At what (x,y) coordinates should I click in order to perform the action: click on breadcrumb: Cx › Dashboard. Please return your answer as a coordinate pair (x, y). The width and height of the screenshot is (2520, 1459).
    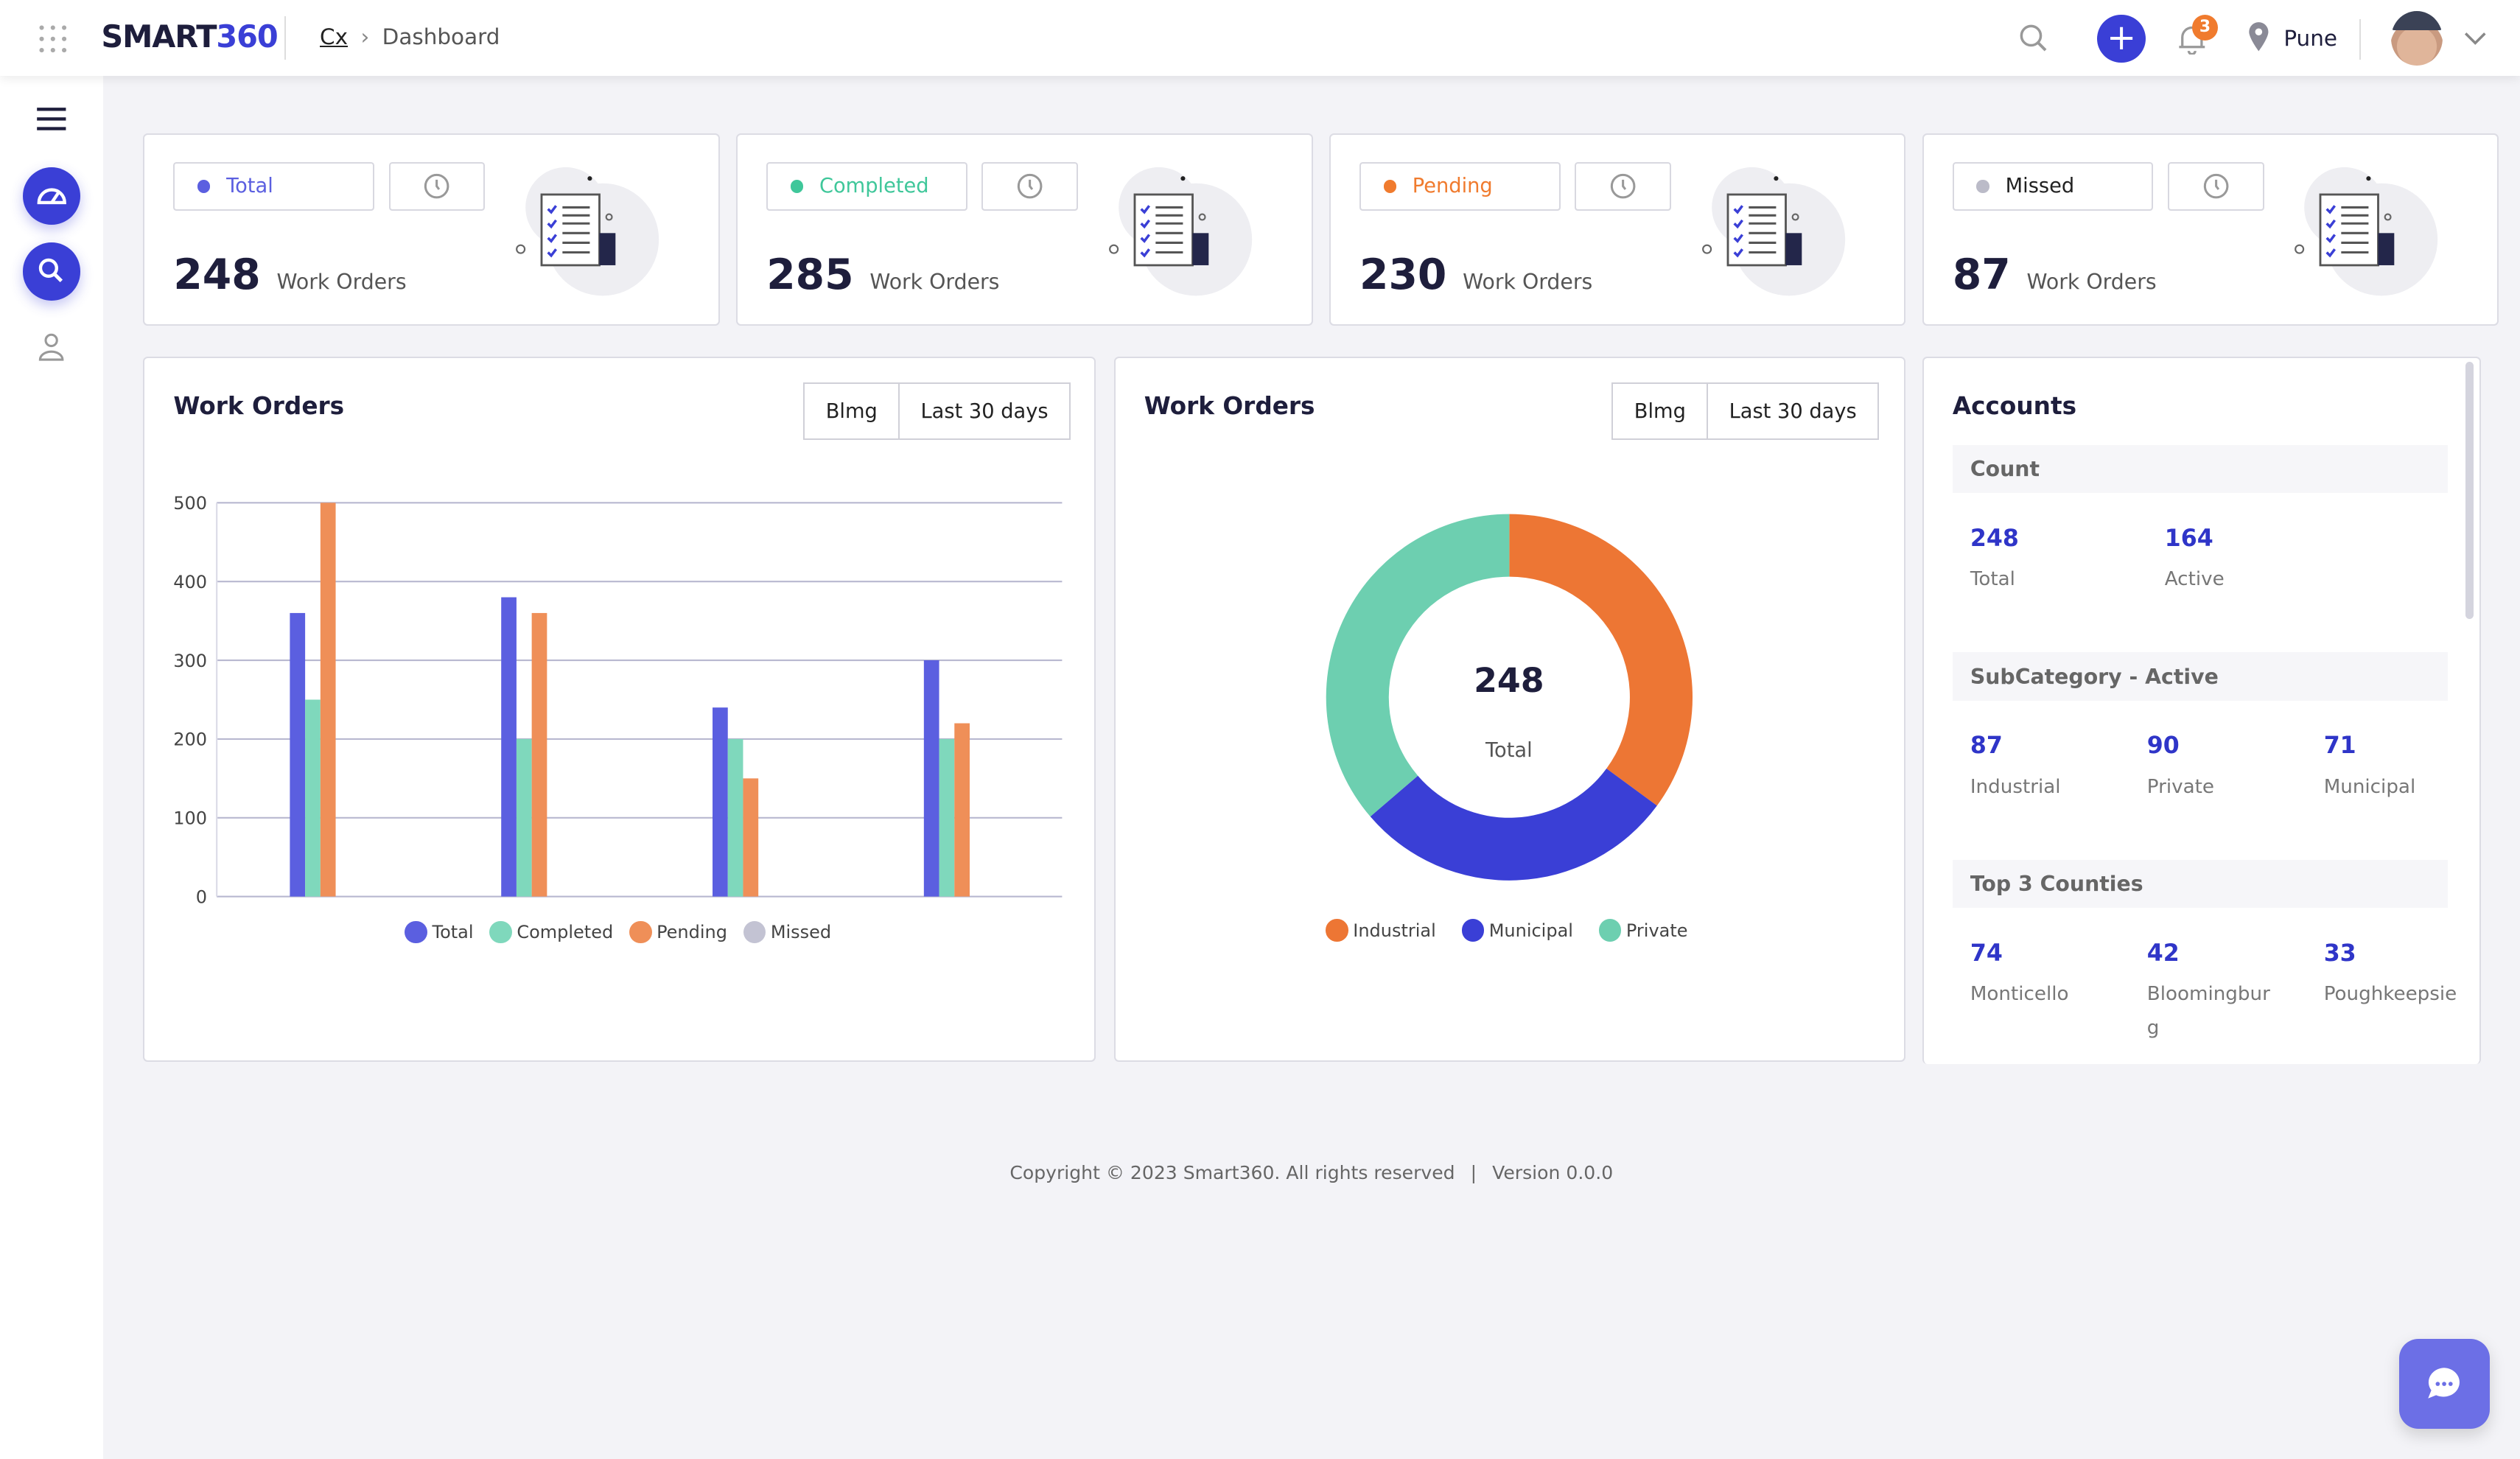
    Looking at the image, I should click on (410, 36).